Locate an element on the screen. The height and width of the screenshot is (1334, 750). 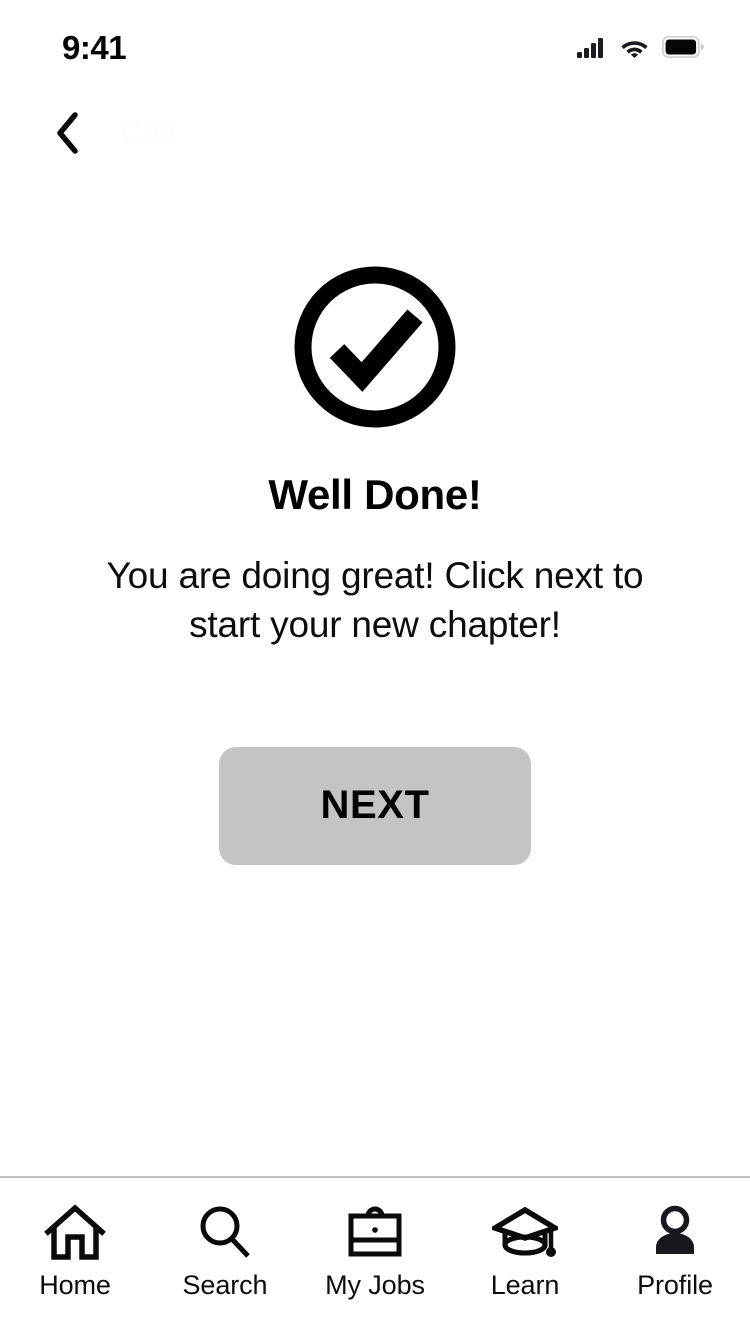
tab-profile-label: Profile is located at coordinates (675, 1285).